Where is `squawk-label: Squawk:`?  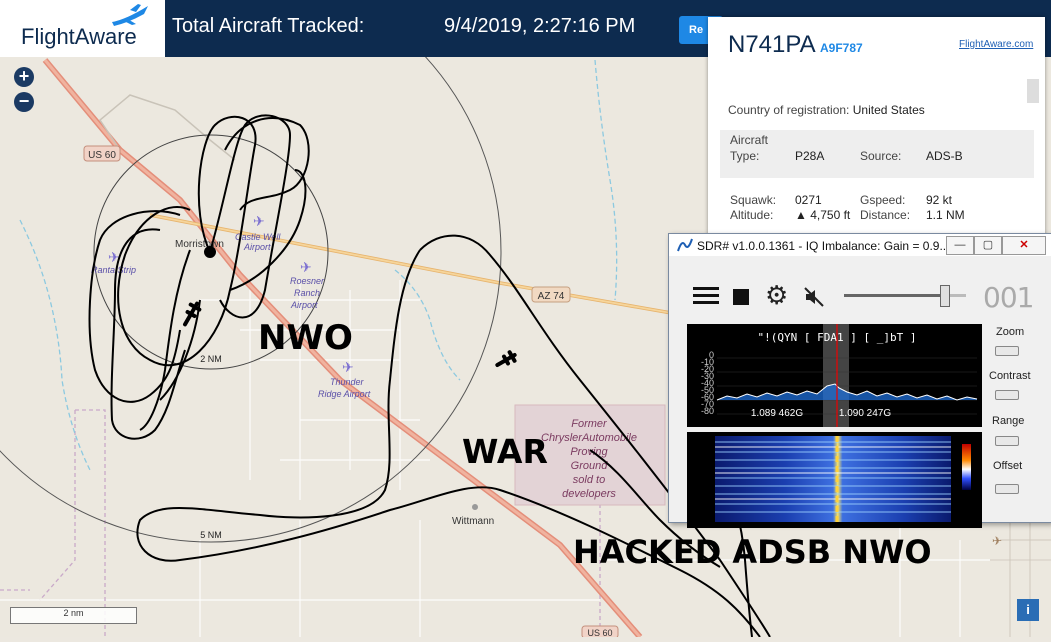 squawk-label: Squawk: is located at coordinates (753, 200).